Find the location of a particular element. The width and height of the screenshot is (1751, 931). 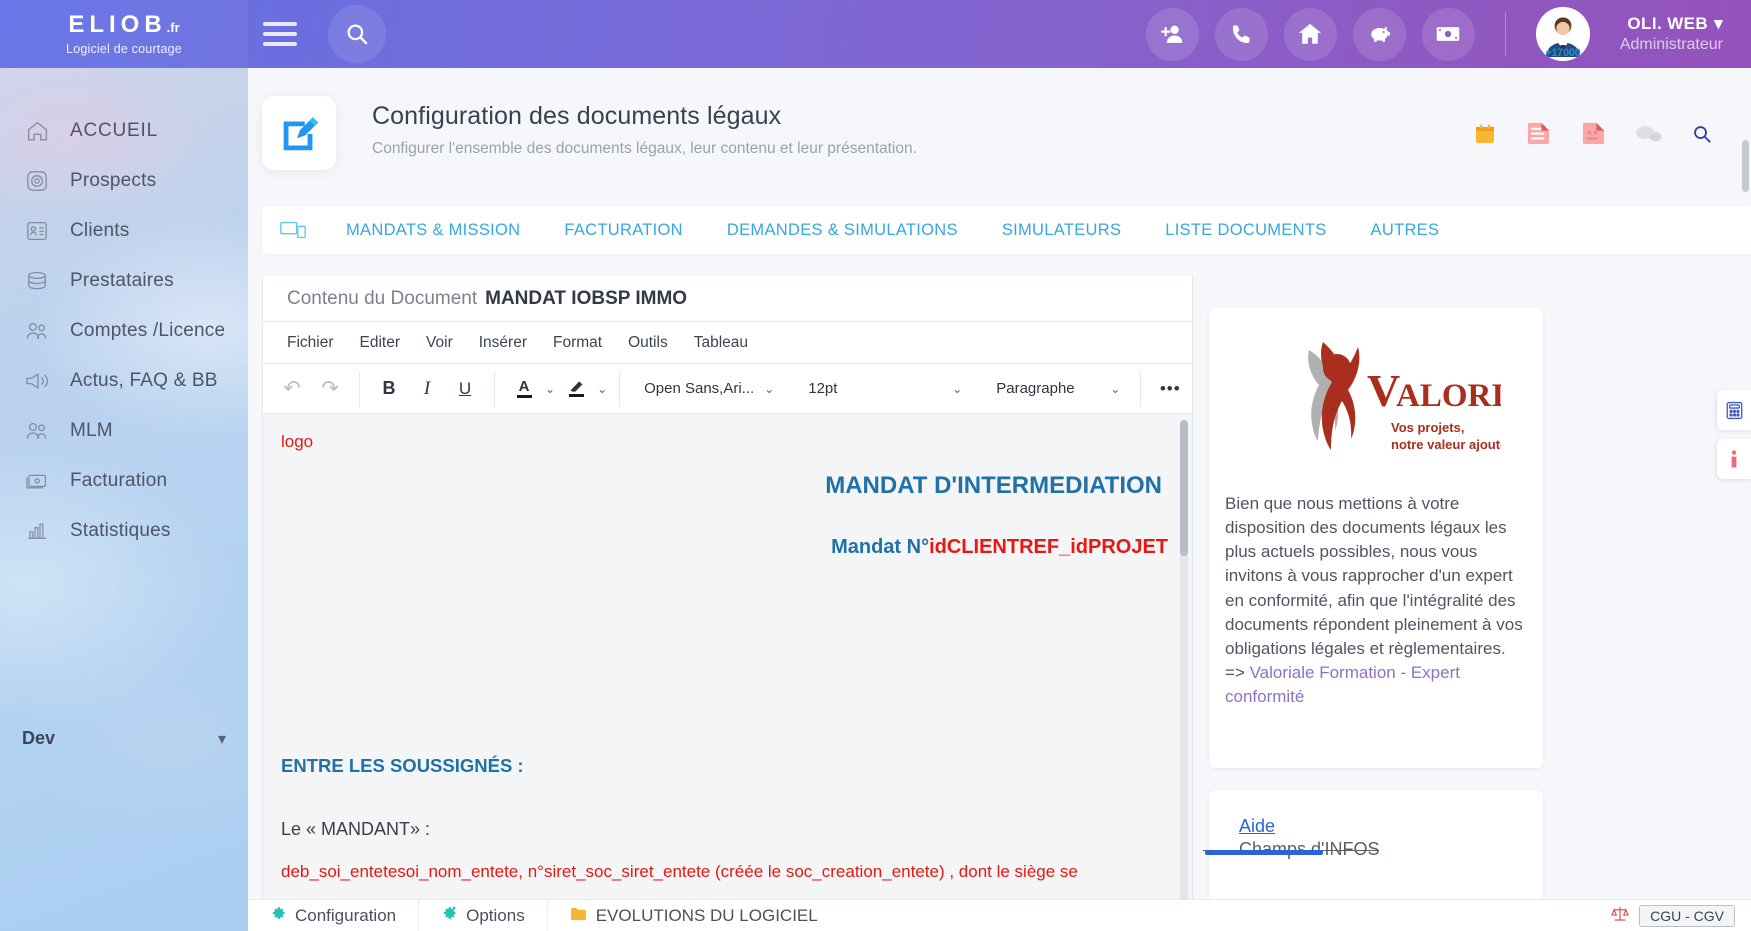

toolbar-group-more: ••• is located at coordinates (1170, 389).